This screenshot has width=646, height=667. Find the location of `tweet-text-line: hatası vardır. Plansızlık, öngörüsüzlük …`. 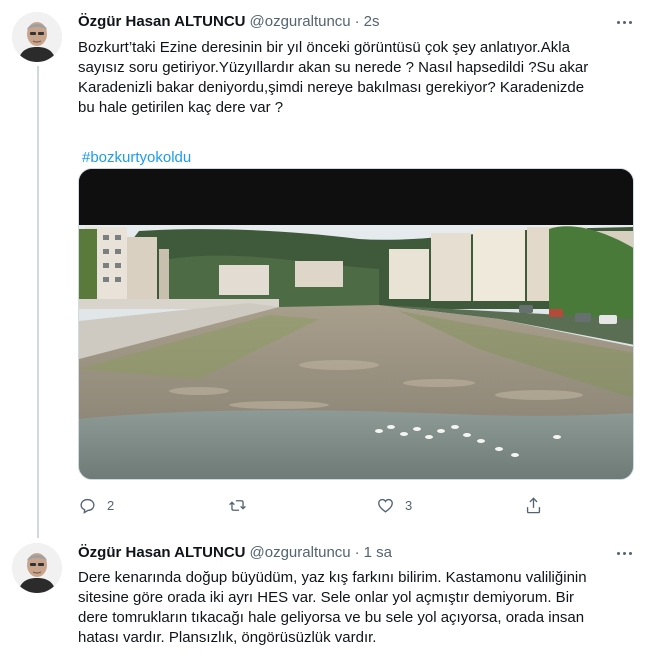

tweet-text-line: hatası vardır. Plansızlık, öngörüsüzlük … is located at coordinates (227, 637).